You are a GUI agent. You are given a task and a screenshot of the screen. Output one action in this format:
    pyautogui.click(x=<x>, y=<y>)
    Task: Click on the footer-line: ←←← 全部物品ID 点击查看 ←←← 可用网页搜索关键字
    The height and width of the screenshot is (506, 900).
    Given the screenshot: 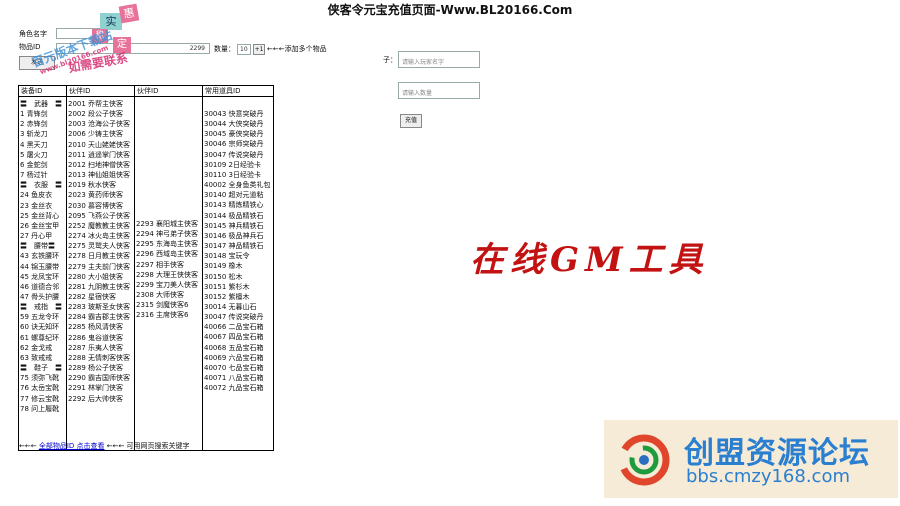 What is the action you would take?
    pyautogui.click(x=104, y=446)
    